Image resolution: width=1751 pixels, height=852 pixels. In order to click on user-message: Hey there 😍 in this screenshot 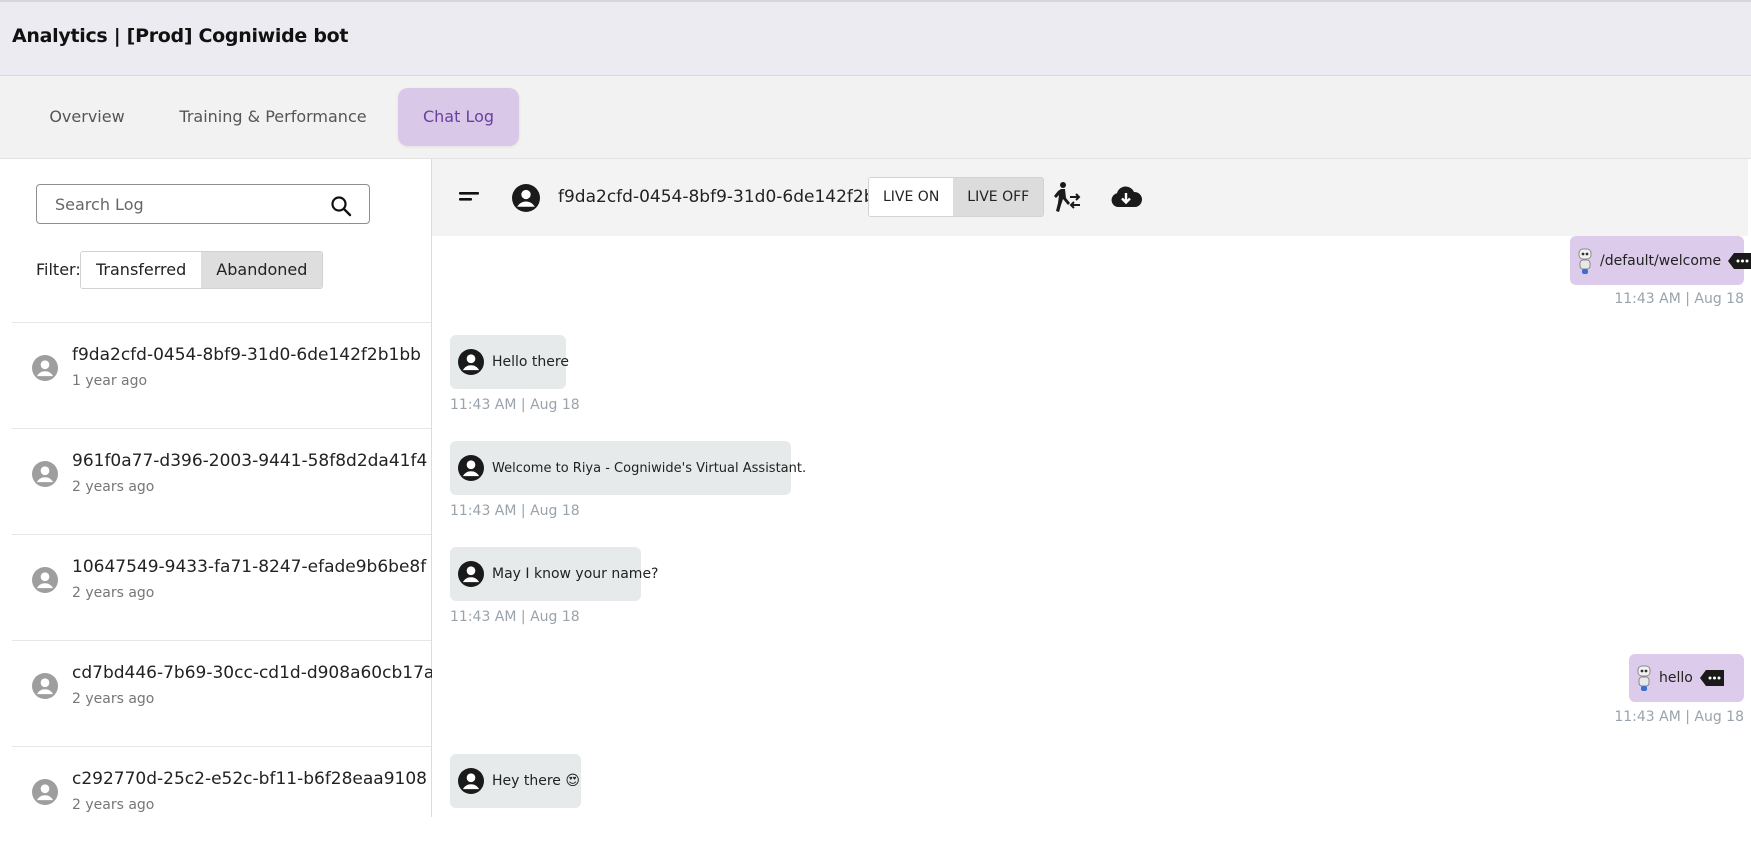, I will do `click(515, 781)`.